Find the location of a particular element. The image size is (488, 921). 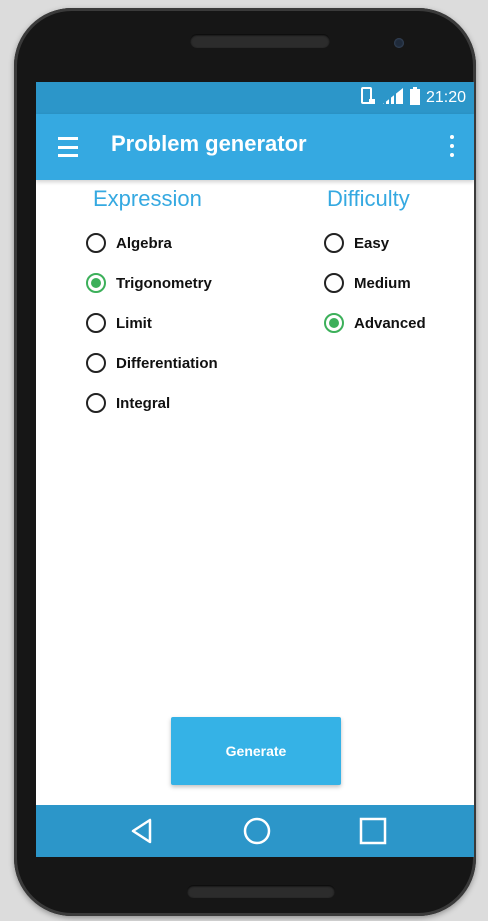

home-icon is located at coordinates (257, 831).